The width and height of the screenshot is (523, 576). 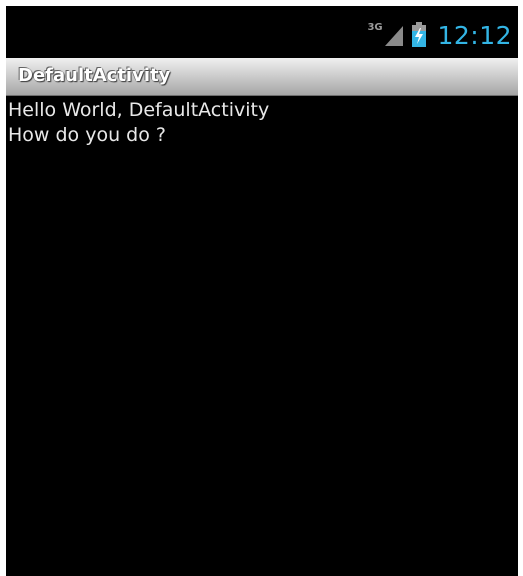 What do you see at coordinates (419, 35) in the screenshot?
I see `battery-charging-icon` at bounding box center [419, 35].